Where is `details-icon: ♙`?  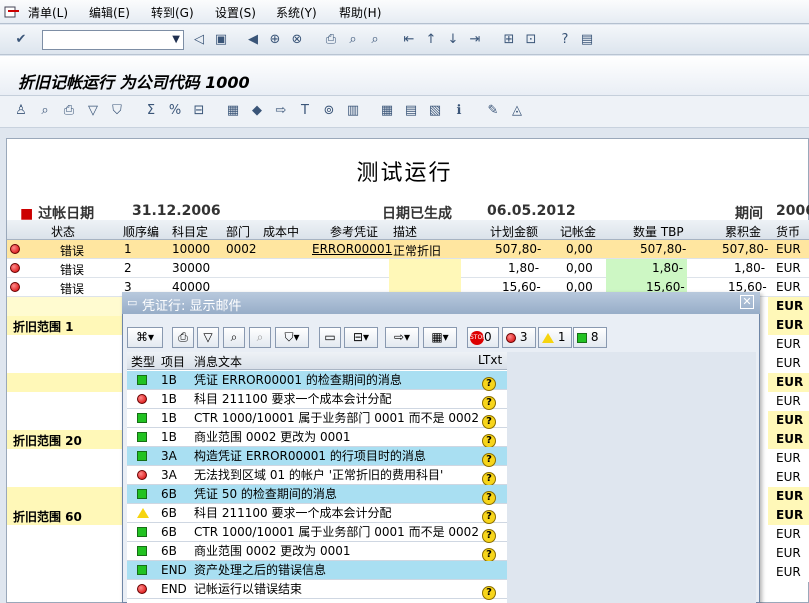 details-icon: ♙ is located at coordinates (21, 111).